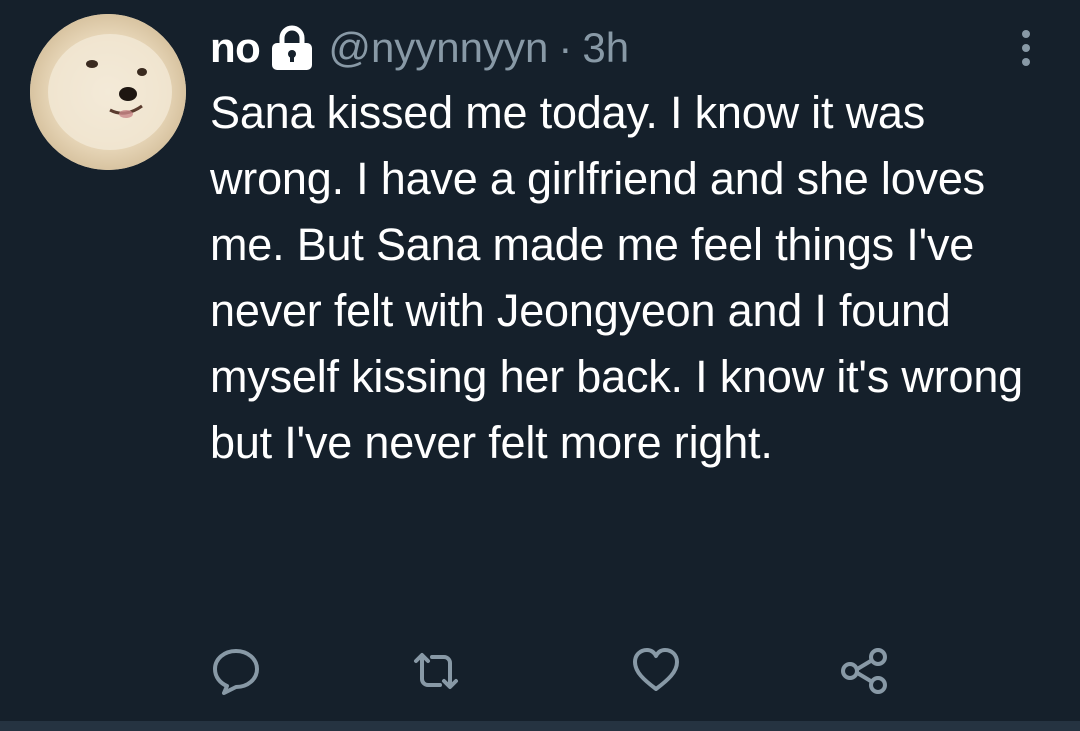 This screenshot has width=1080, height=731. I want to click on tweet-header: no @nyynnyyn · 3h, so click(419, 48).